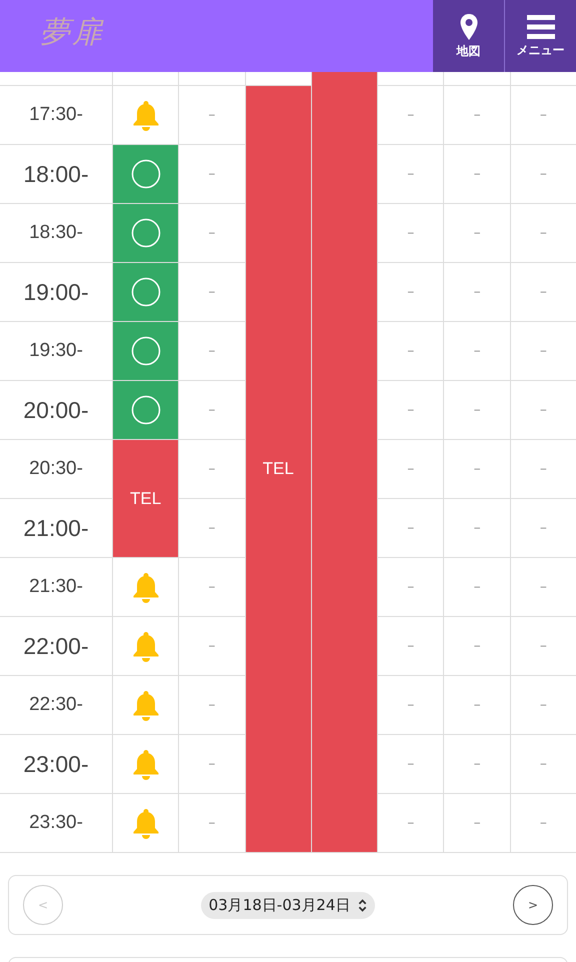  I want to click on time-label: 22:00-, so click(56, 646).